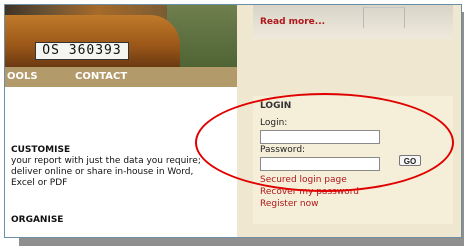 This screenshot has width=472, height=250. What do you see at coordinates (101, 76) in the screenshot?
I see `nav-item-contact: CONTACT` at bounding box center [101, 76].